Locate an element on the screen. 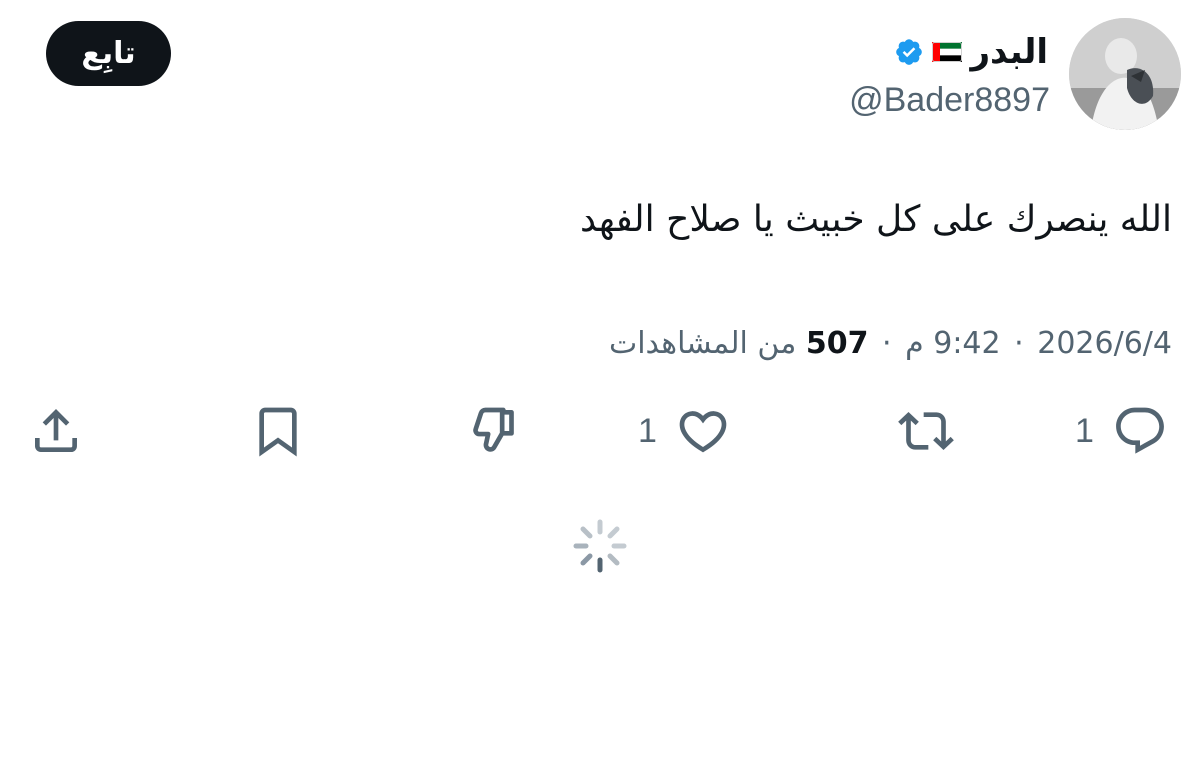  loading-spinner-icon is located at coordinates (600, 546).